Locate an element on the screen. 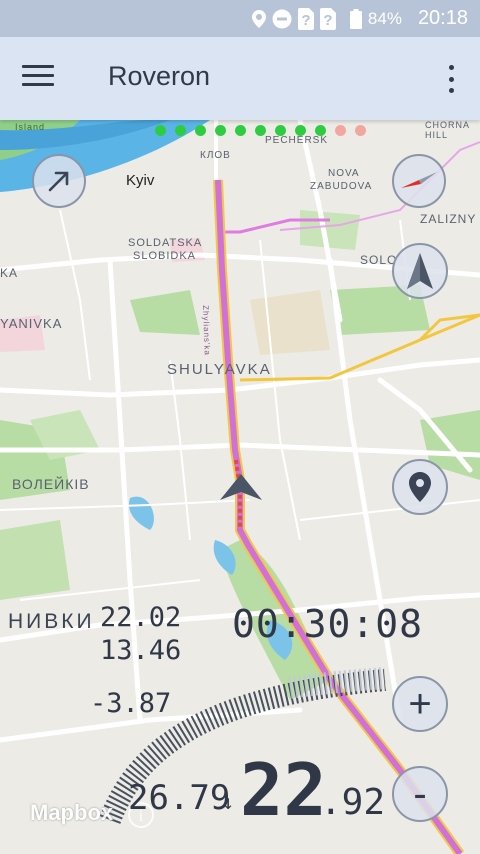 This screenshot has width=480, height=854. navigate-button is located at coordinates (420, 271).